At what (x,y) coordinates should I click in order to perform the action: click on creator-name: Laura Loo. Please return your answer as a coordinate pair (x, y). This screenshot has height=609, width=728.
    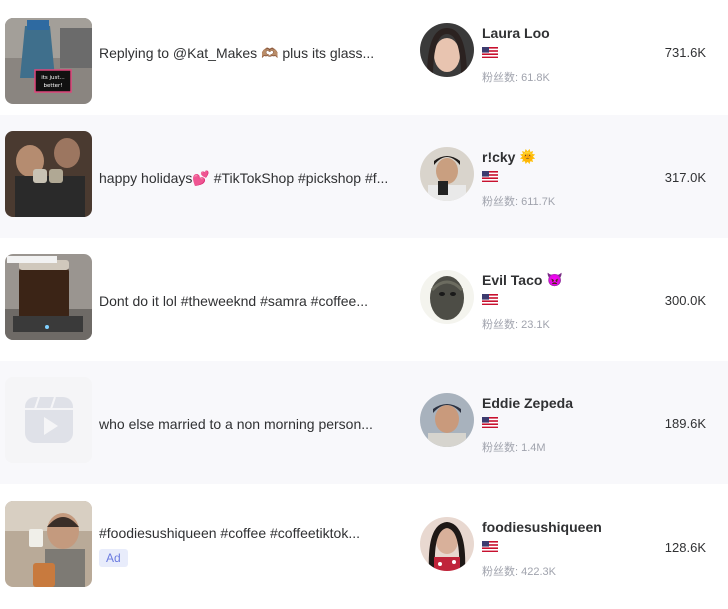
    Looking at the image, I should click on (516, 33).